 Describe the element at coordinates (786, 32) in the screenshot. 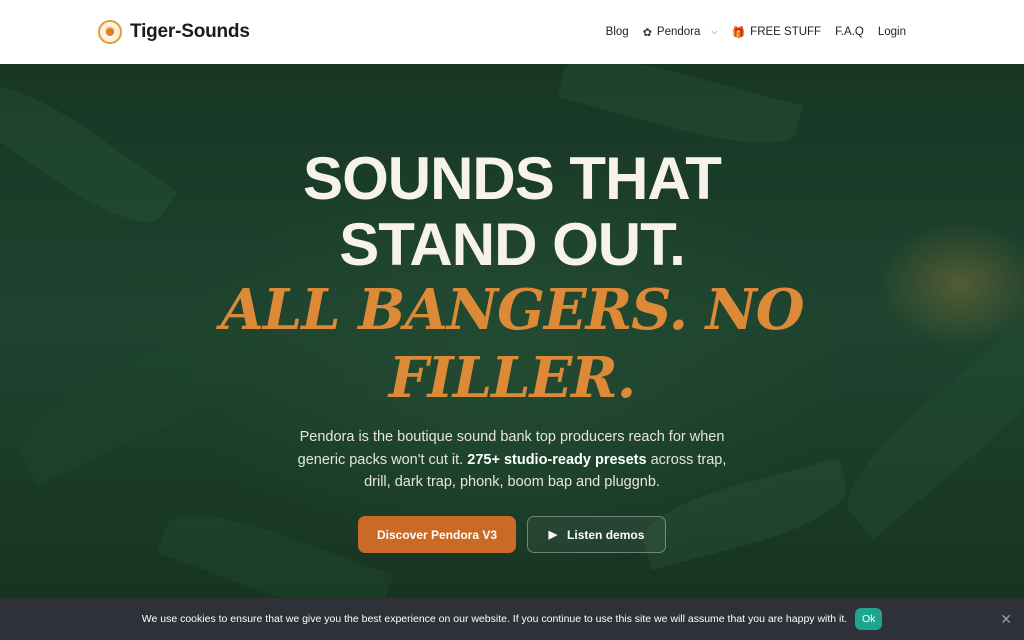

I see `nav-free-stuff-label: FREE STUFF` at that location.